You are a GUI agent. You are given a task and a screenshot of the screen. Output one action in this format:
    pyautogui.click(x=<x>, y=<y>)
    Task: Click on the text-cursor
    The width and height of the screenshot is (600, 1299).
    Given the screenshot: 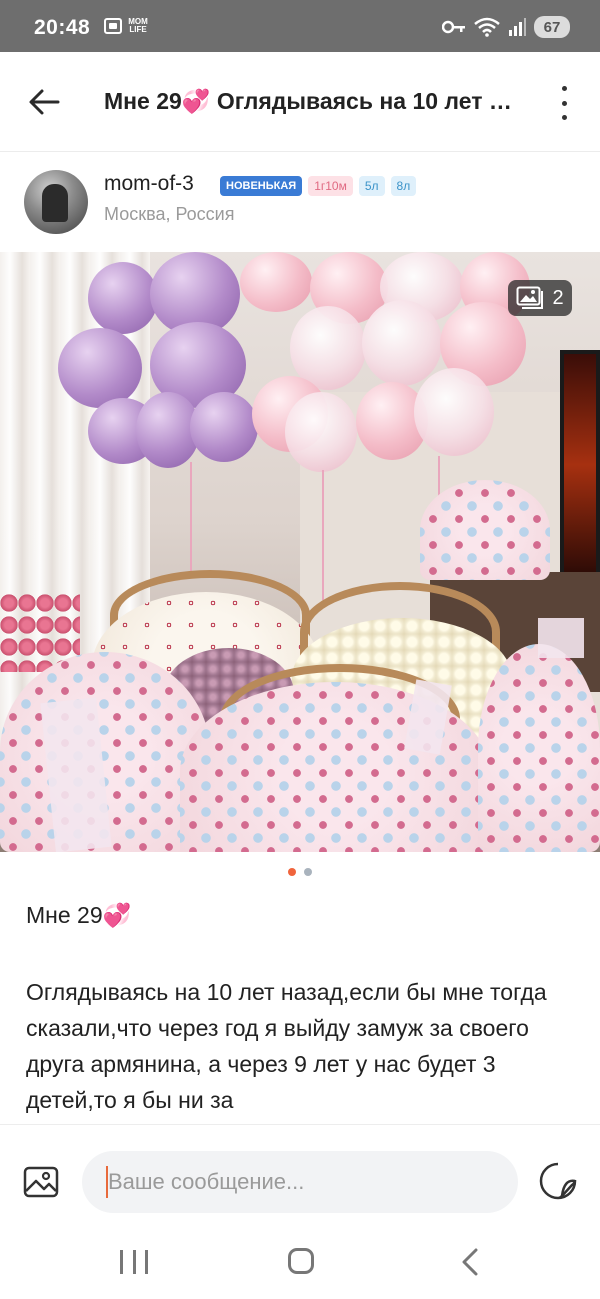 What is the action you would take?
    pyautogui.click(x=107, y=1182)
    